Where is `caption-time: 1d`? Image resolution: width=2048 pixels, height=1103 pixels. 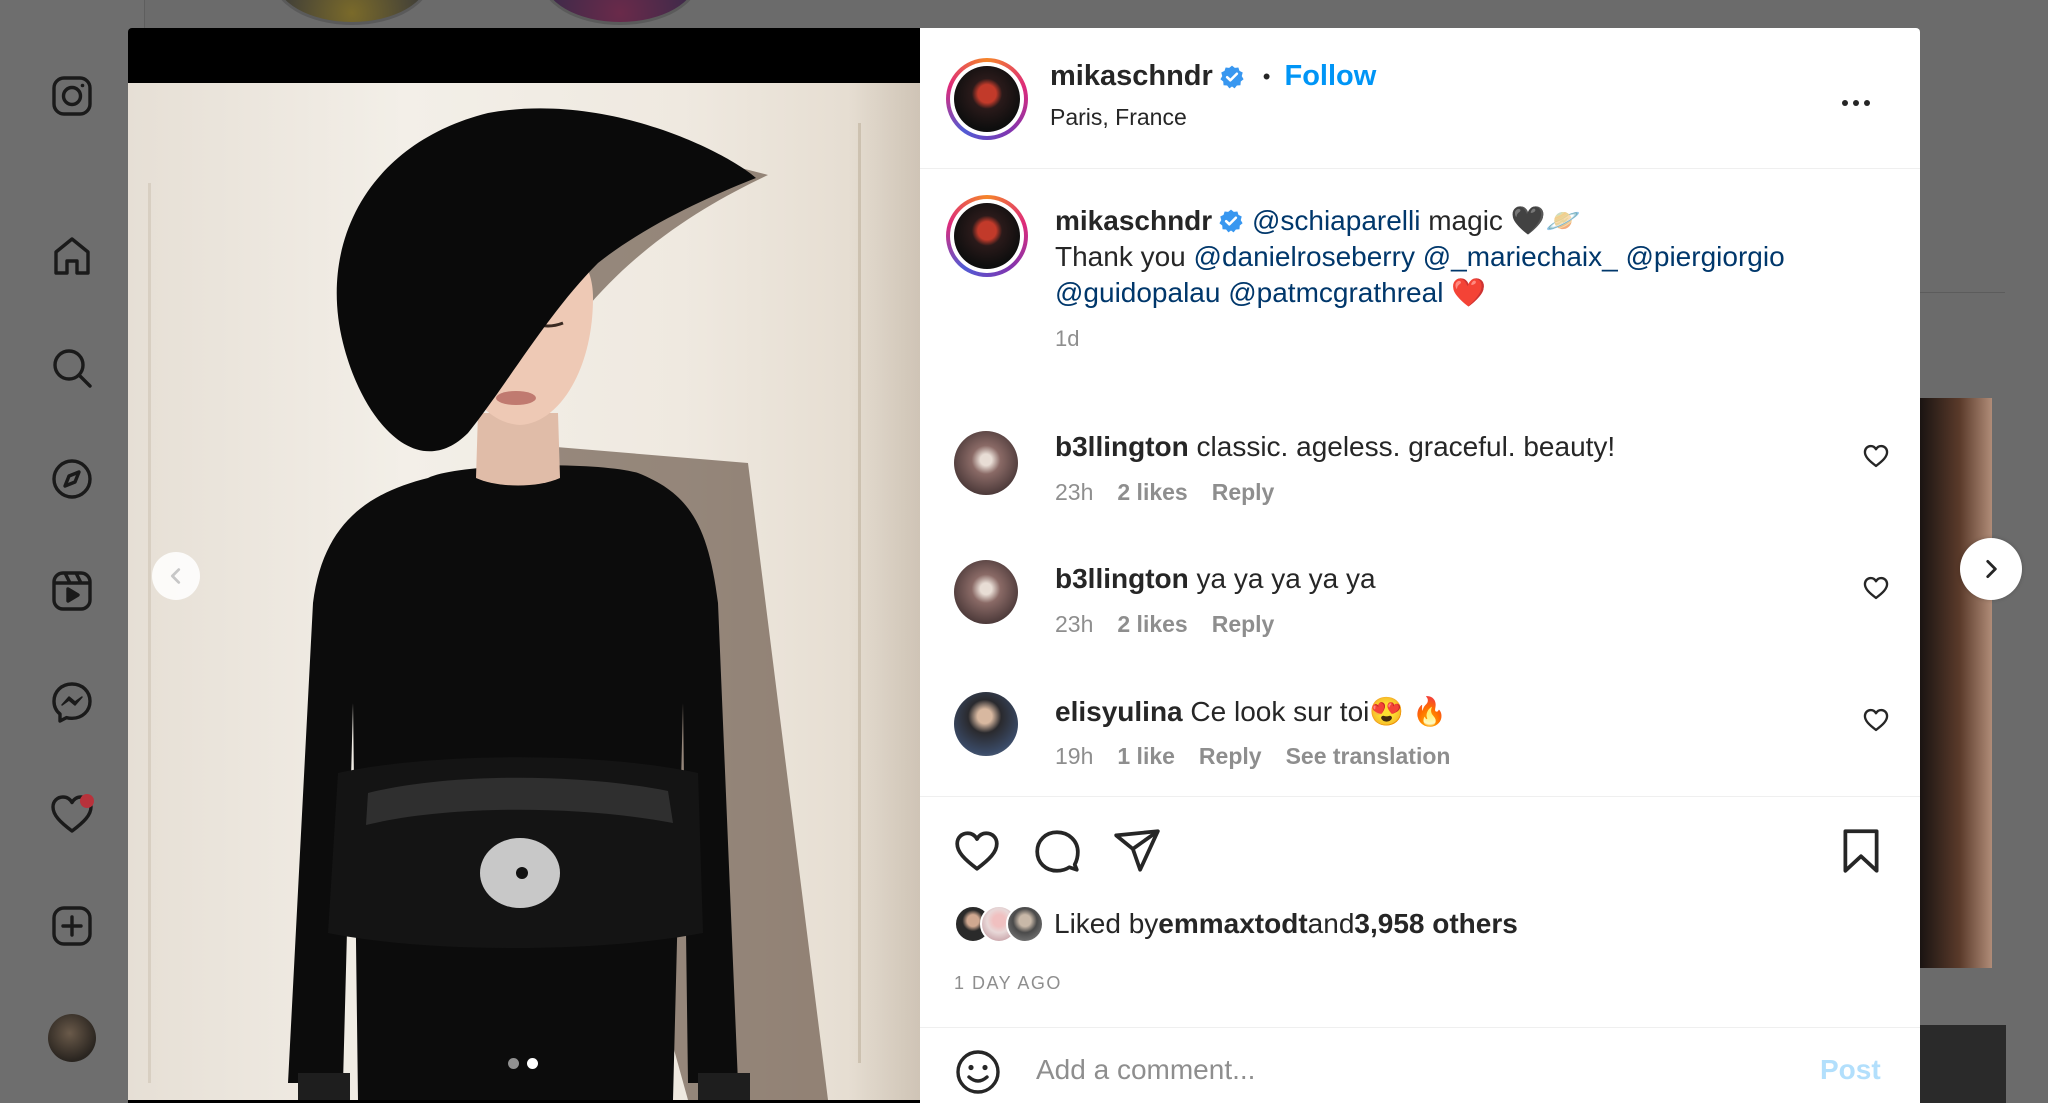
caption-time: 1d is located at coordinates (1470, 339).